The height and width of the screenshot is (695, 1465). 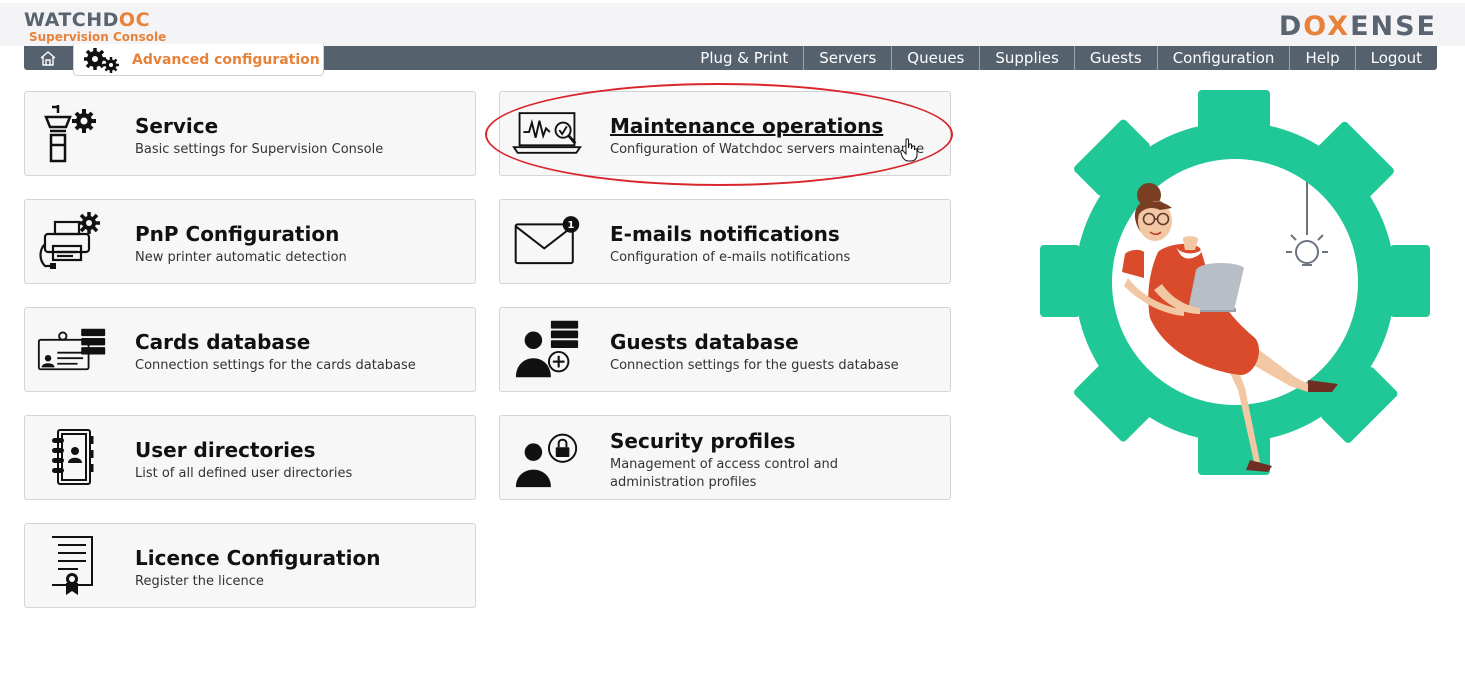 I want to click on logo-text-accent: OC, so click(x=134, y=20).